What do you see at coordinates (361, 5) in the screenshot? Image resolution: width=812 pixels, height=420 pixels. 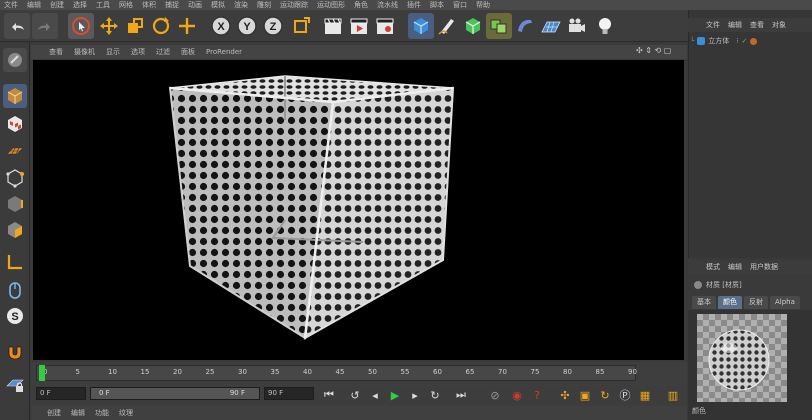 I see `menu-item: 角色` at bounding box center [361, 5].